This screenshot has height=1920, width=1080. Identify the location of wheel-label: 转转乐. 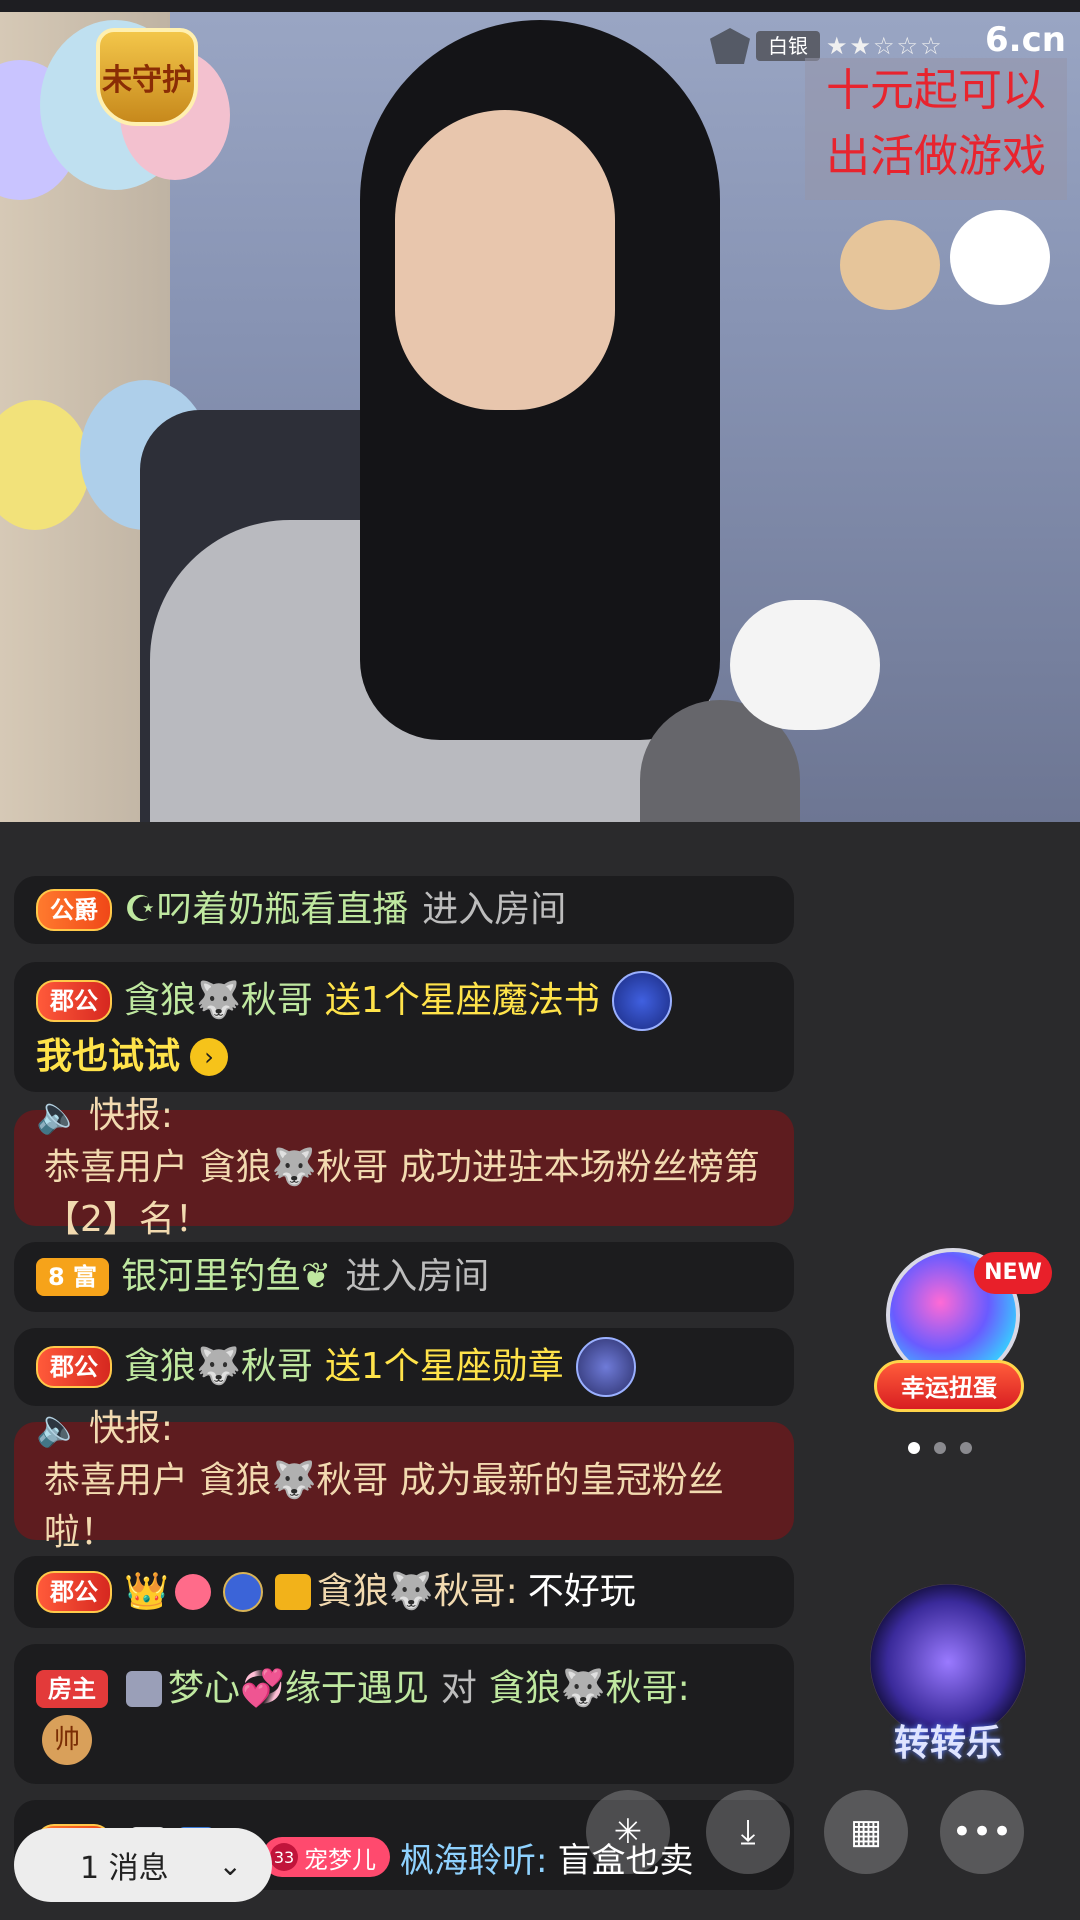
(947, 1743).